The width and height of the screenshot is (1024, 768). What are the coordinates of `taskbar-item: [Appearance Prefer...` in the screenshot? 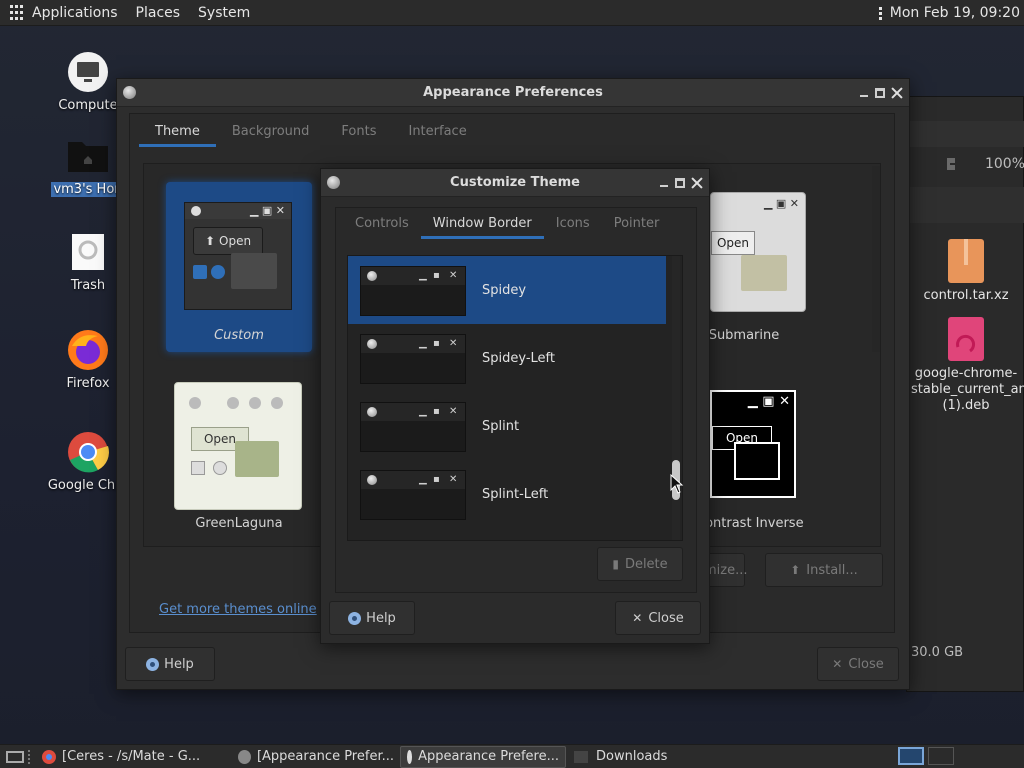 It's located at (316, 757).